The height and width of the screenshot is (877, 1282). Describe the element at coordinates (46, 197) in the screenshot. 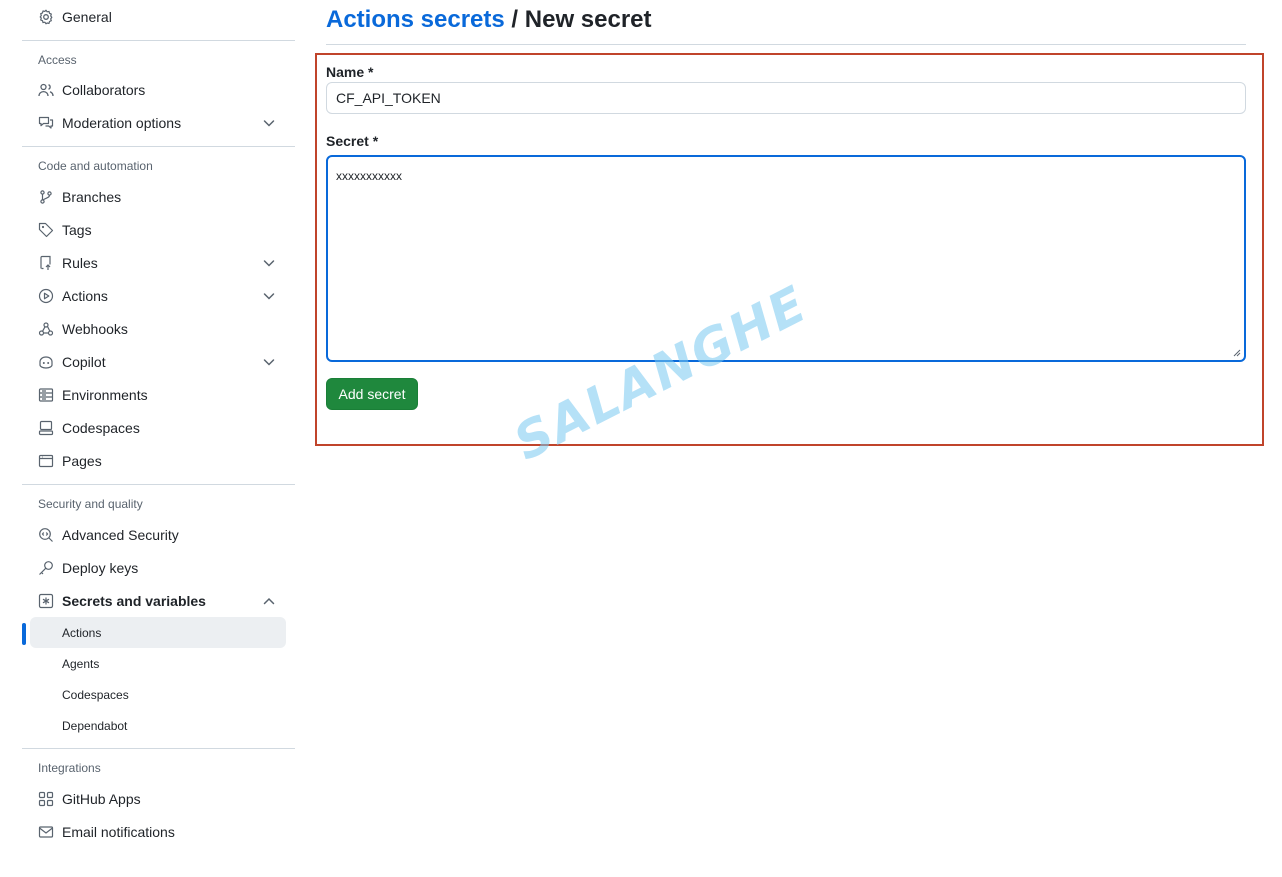

I see `git-branch-icon` at that location.